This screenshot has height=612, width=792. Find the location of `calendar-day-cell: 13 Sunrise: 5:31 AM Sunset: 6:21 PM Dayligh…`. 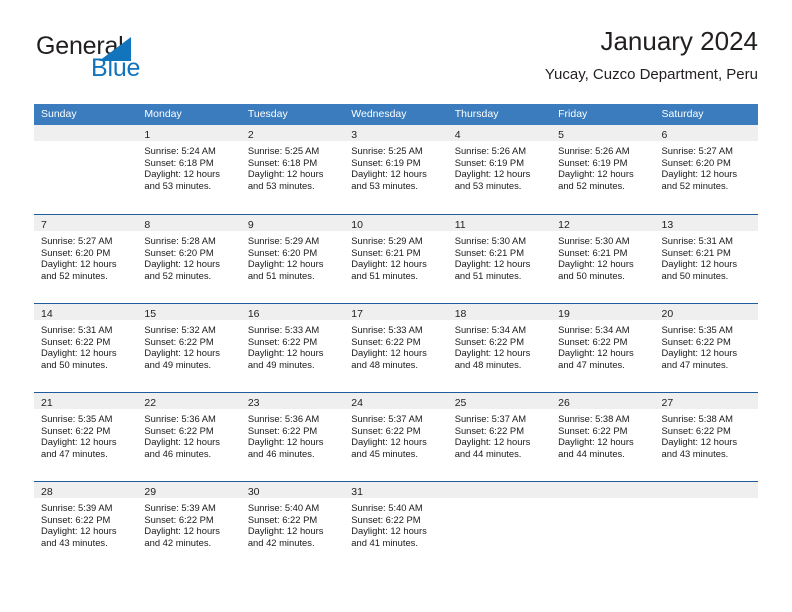

calendar-day-cell: 13 Sunrise: 5:31 AM Sunset: 6:21 PM Dayligh… is located at coordinates (706, 259).